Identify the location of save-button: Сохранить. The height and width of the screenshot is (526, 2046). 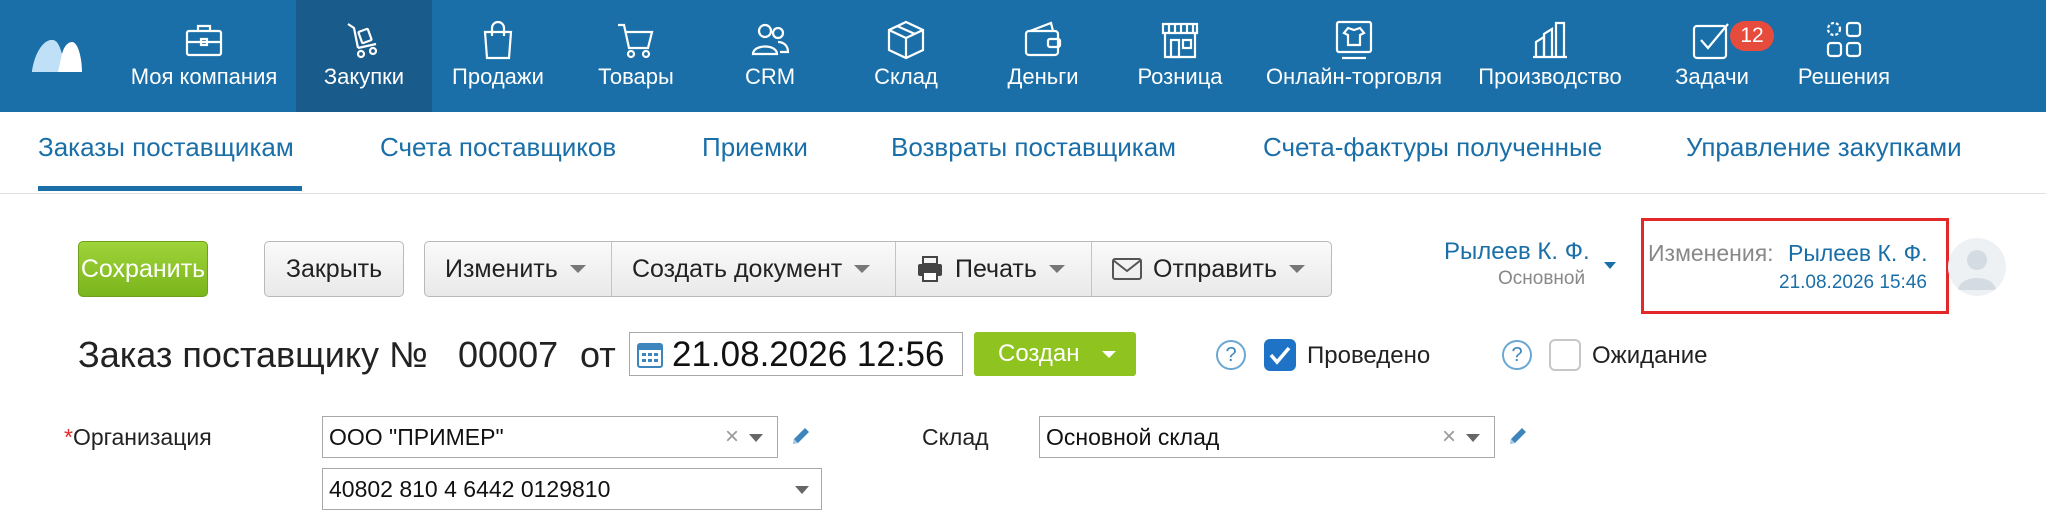
(143, 269).